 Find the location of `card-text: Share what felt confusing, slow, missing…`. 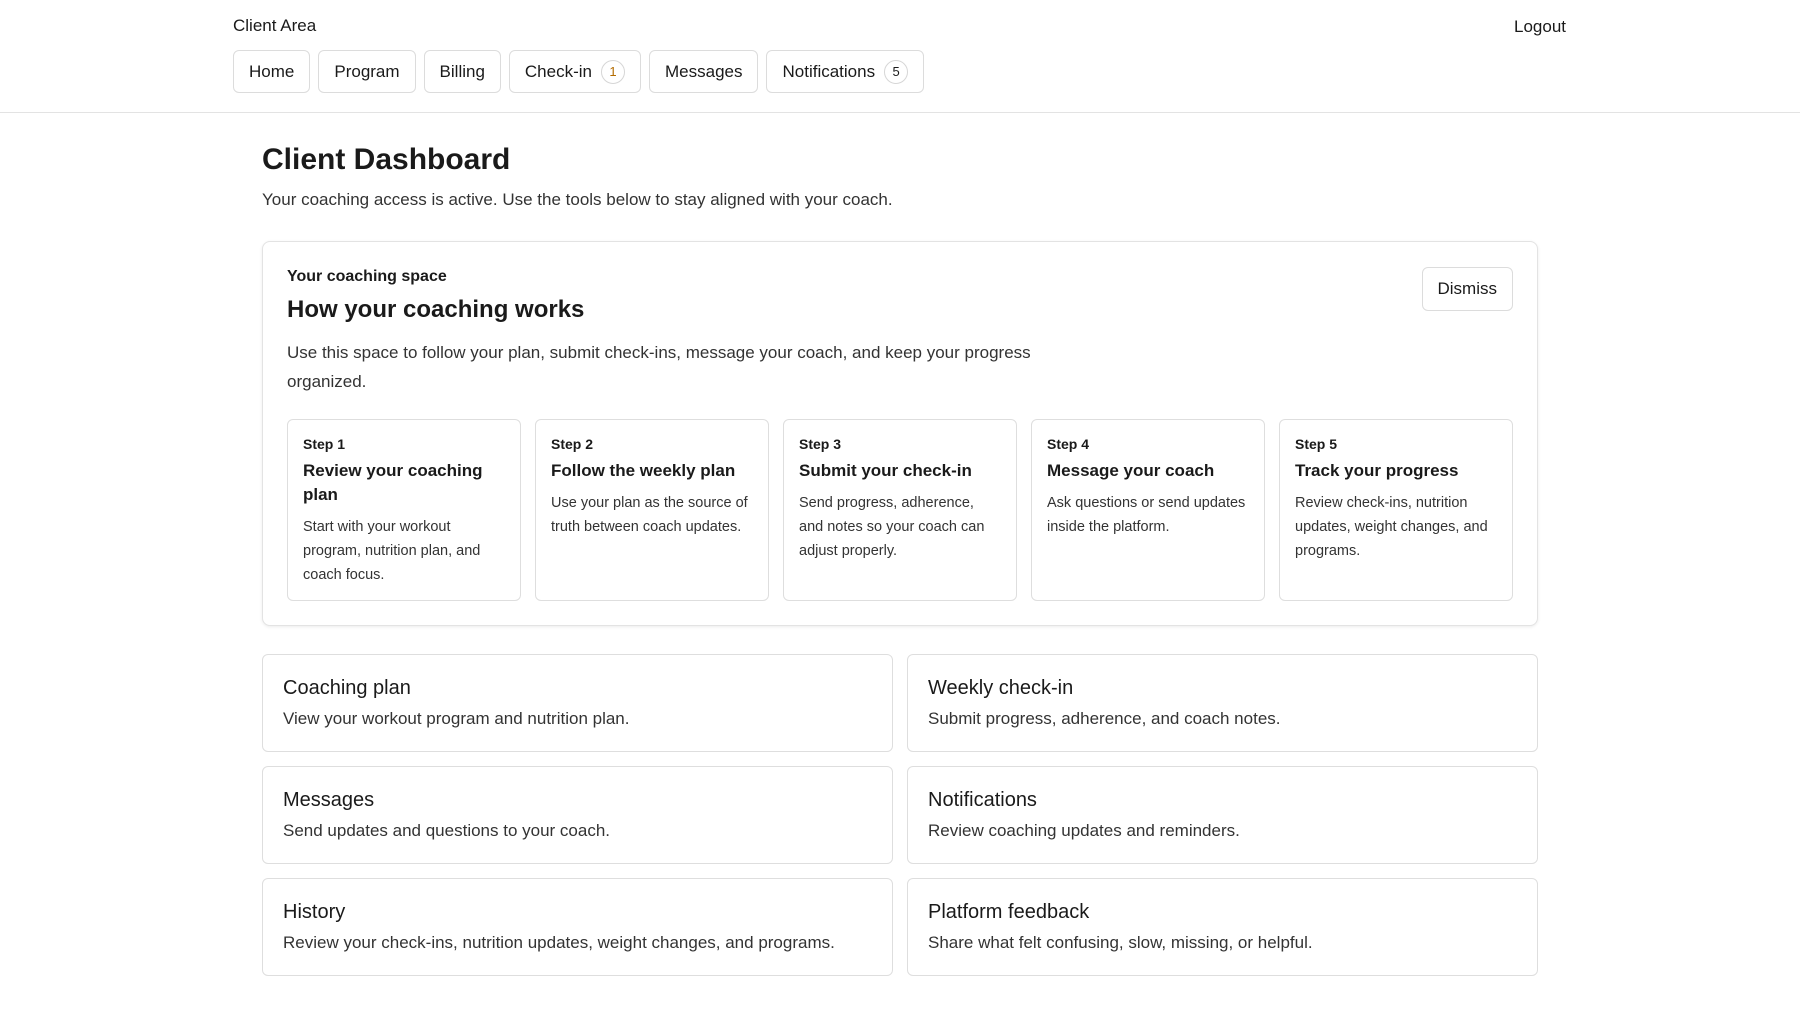

card-text: Share what felt confusing, slow, missing… is located at coordinates (1120, 942).